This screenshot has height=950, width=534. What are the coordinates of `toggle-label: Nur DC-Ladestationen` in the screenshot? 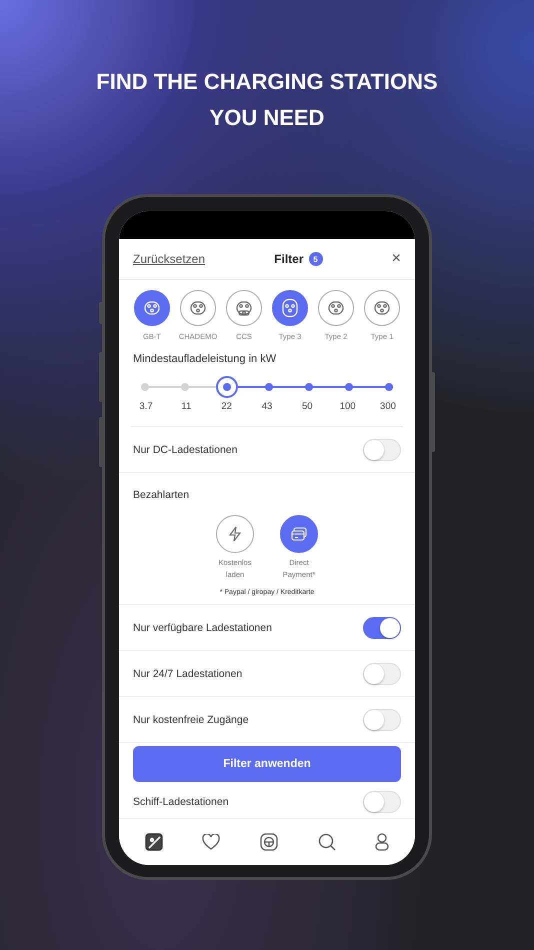 It's located at (185, 450).